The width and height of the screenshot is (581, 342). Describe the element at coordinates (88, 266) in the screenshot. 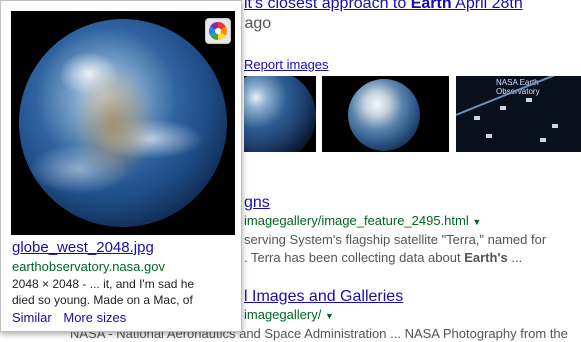

I see `image-source-domain: earthobservatory.nasa.gov` at that location.